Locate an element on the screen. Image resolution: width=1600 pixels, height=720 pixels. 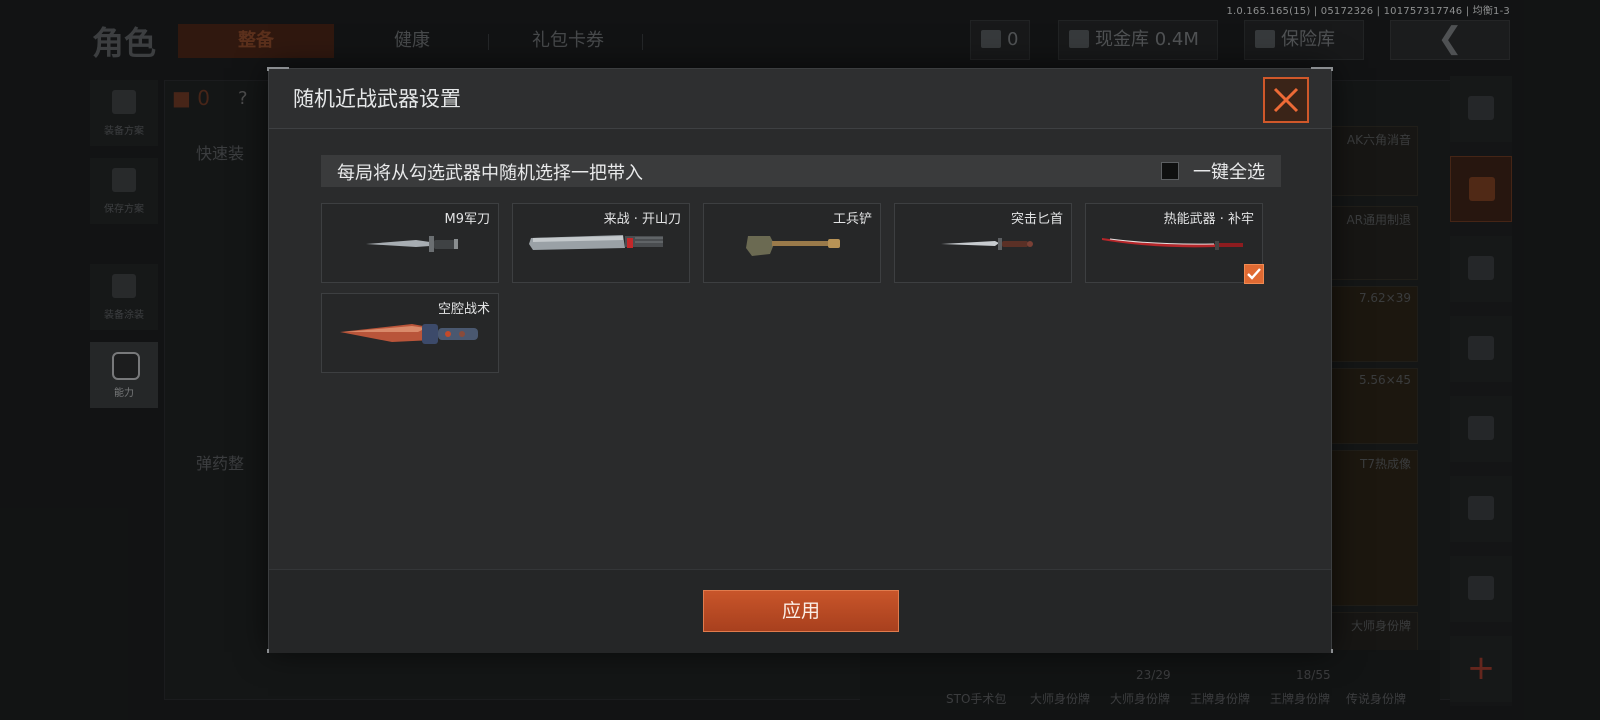
weapon-name: M9军刀 is located at coordinates (467, 219).